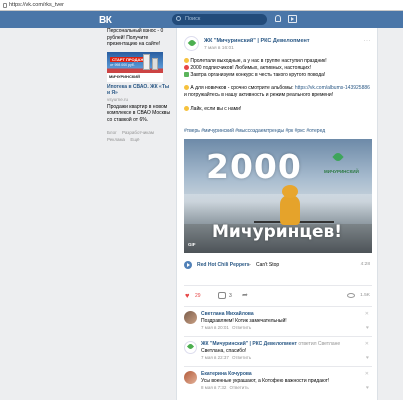 This screenshot has height=400, width=403. What do you see at coordinates (365, 264) in the screenshot?
I see `audio-duration: 4:28` at bounding box center [365, 264].